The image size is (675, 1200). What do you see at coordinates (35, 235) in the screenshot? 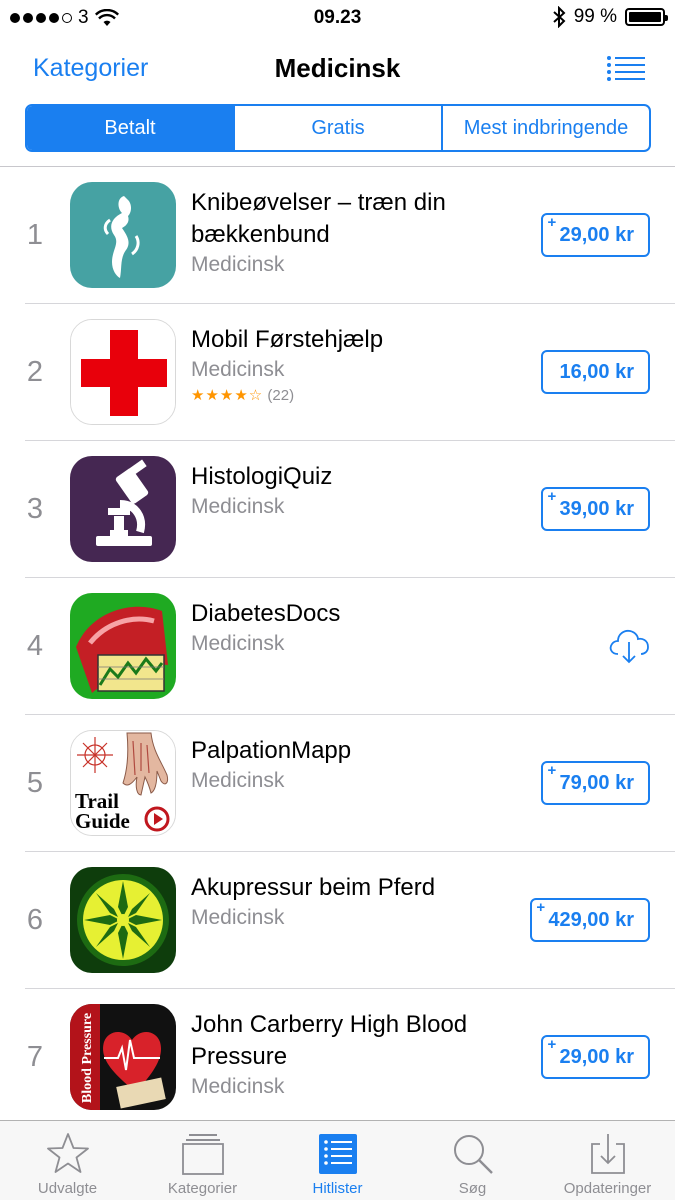
I see `rank-number: 1` at bounding box center [35, 235].